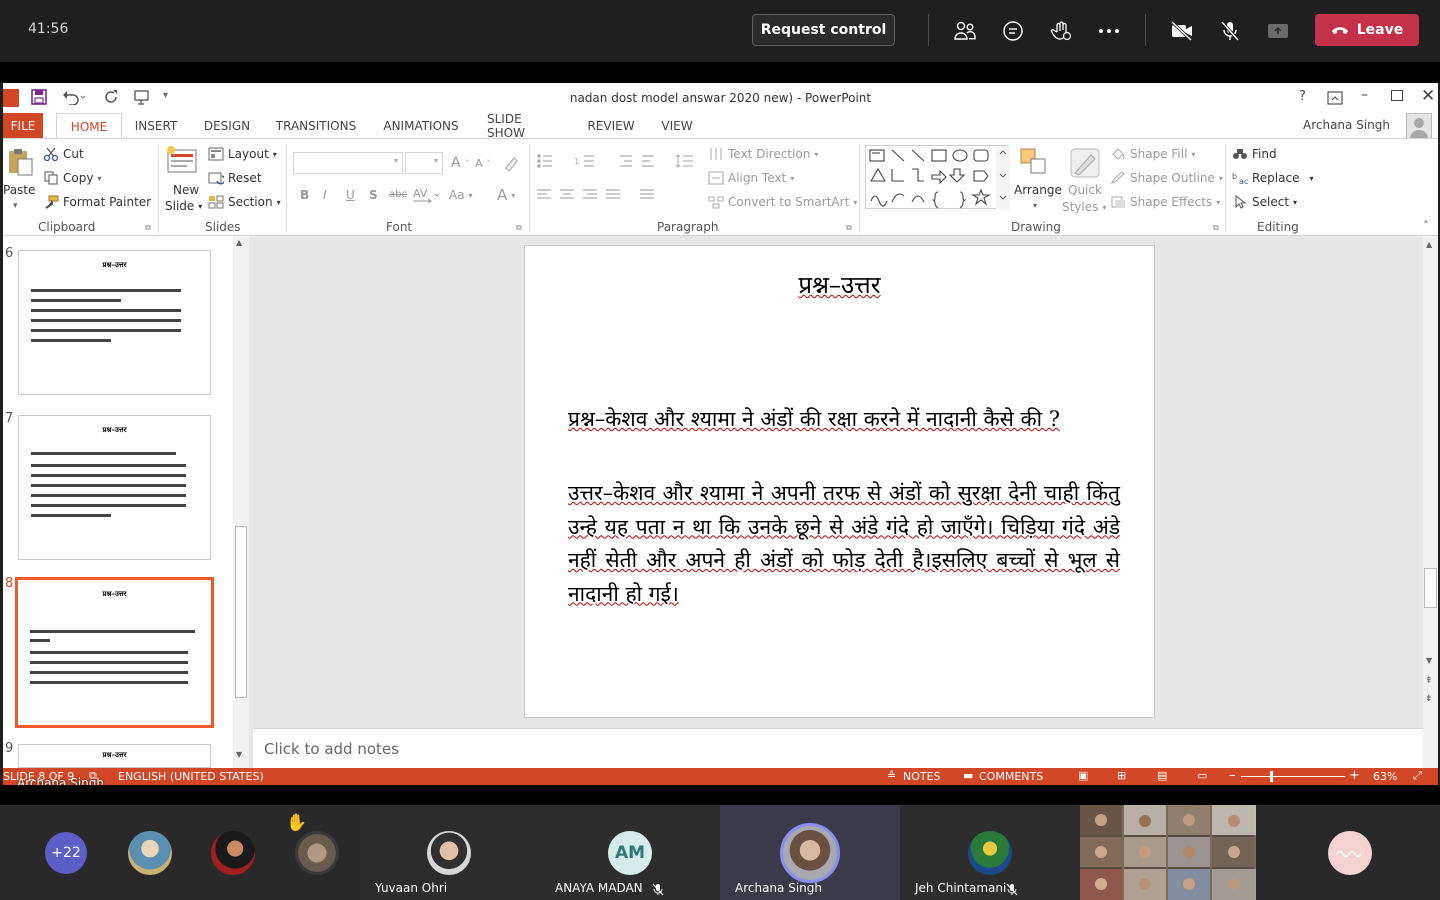 The image size is (1440, 900). I want to click on font-size-select: ▾, so click(424, 163).